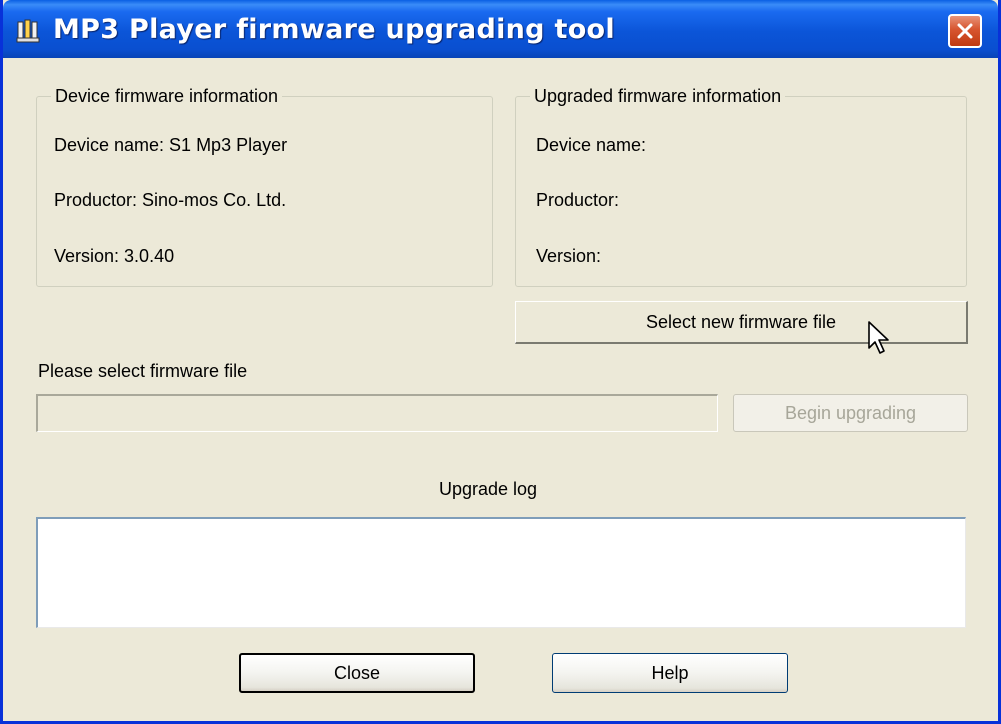 The width and height of the screenshot is (1001, 724). I want to click on device-productor-value: Productor: Sino-mos Co. Ltd., so click(170, 200).